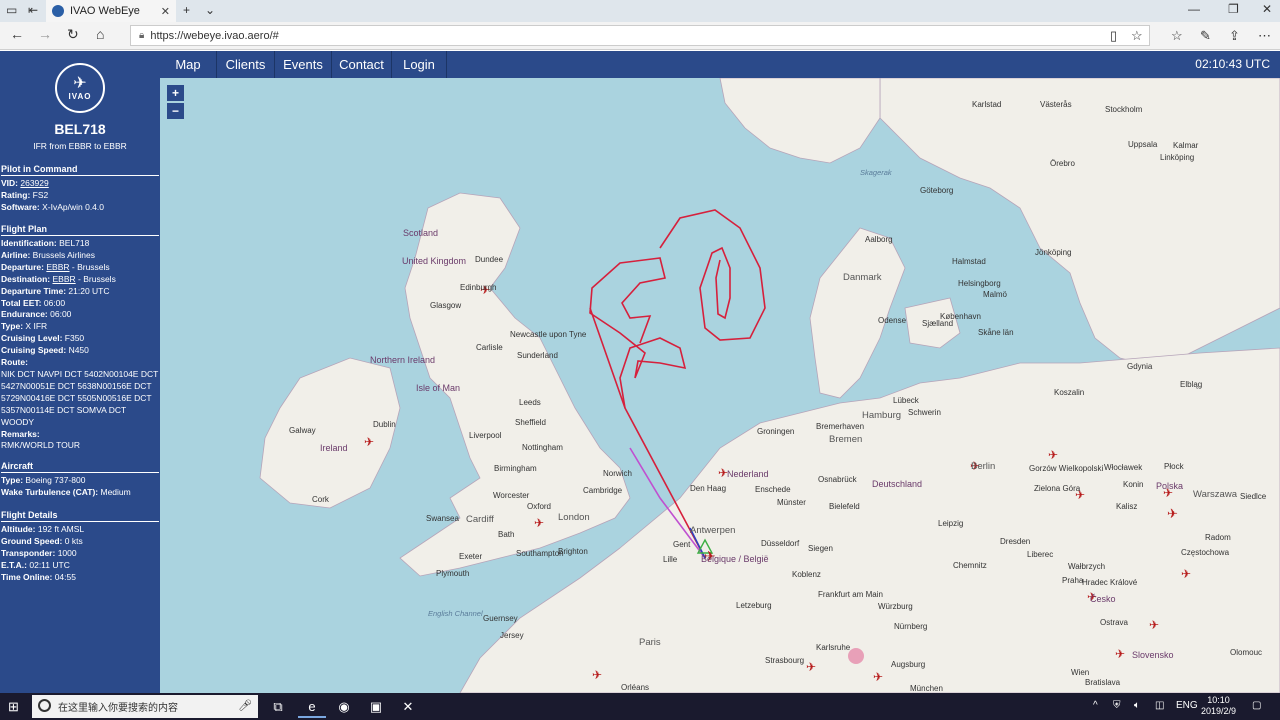 The height and width of the screenshot is (720, 1280). Describe the element at coordinates (73, 34) in the screenshot. I see `refresh-icon: ↻` at that location.